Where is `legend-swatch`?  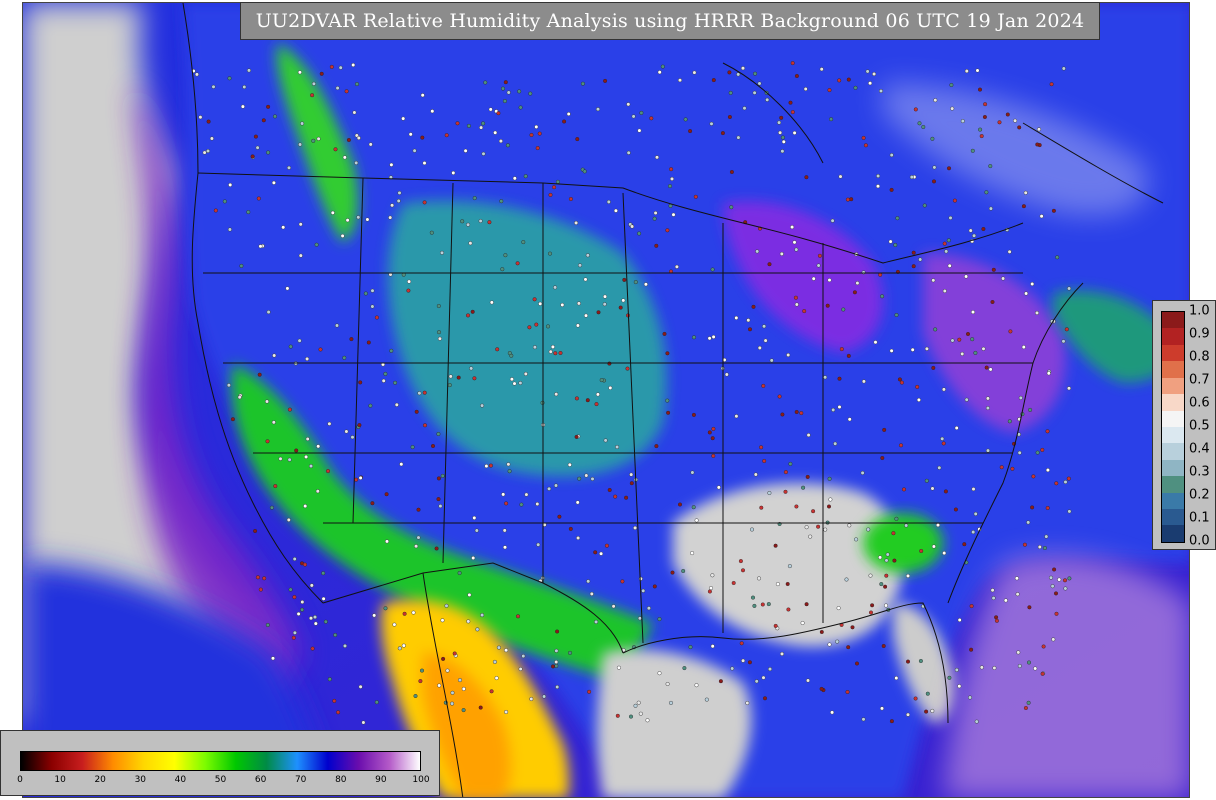 legend-swatch is located at coordinates (1173, 369).